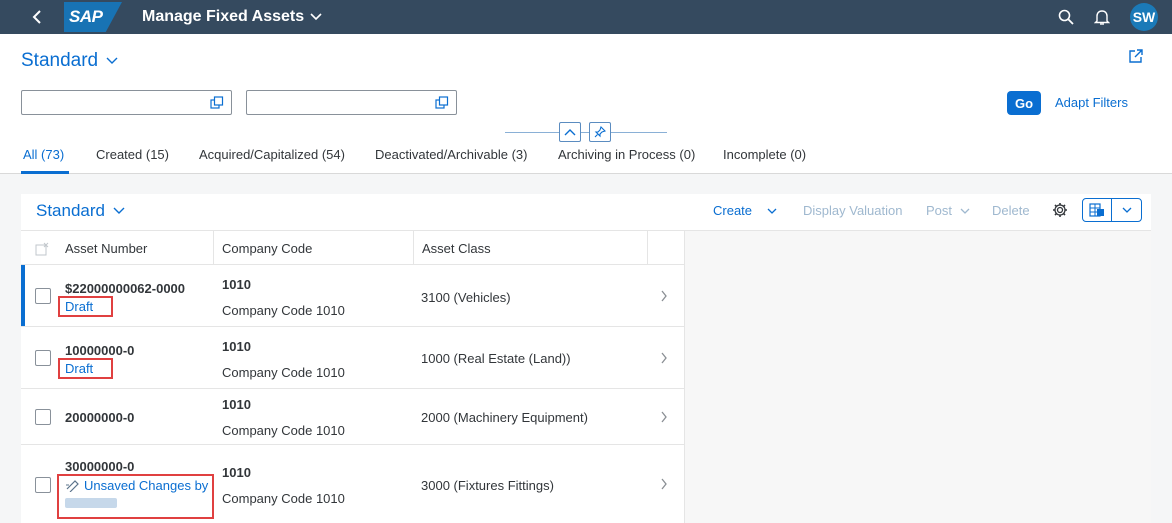  I want to click on create-menu-chevron-icon, so click(772, 211).